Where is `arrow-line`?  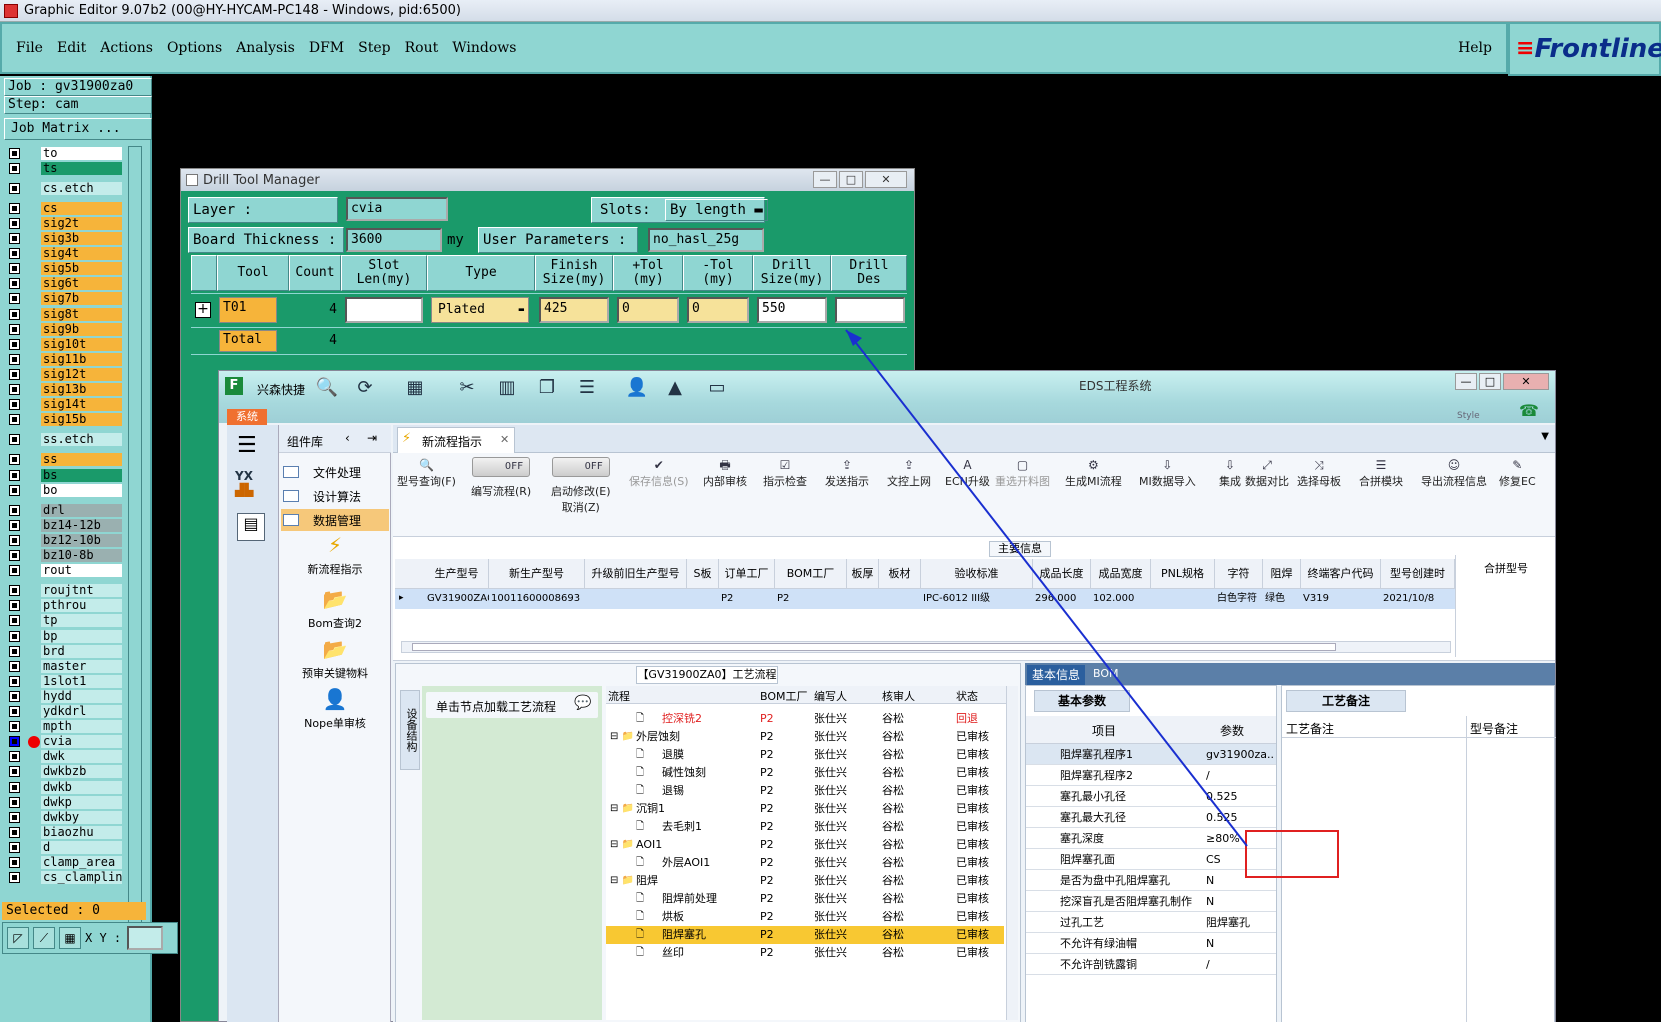 arrow-line is located at coordinates (1046, 588).